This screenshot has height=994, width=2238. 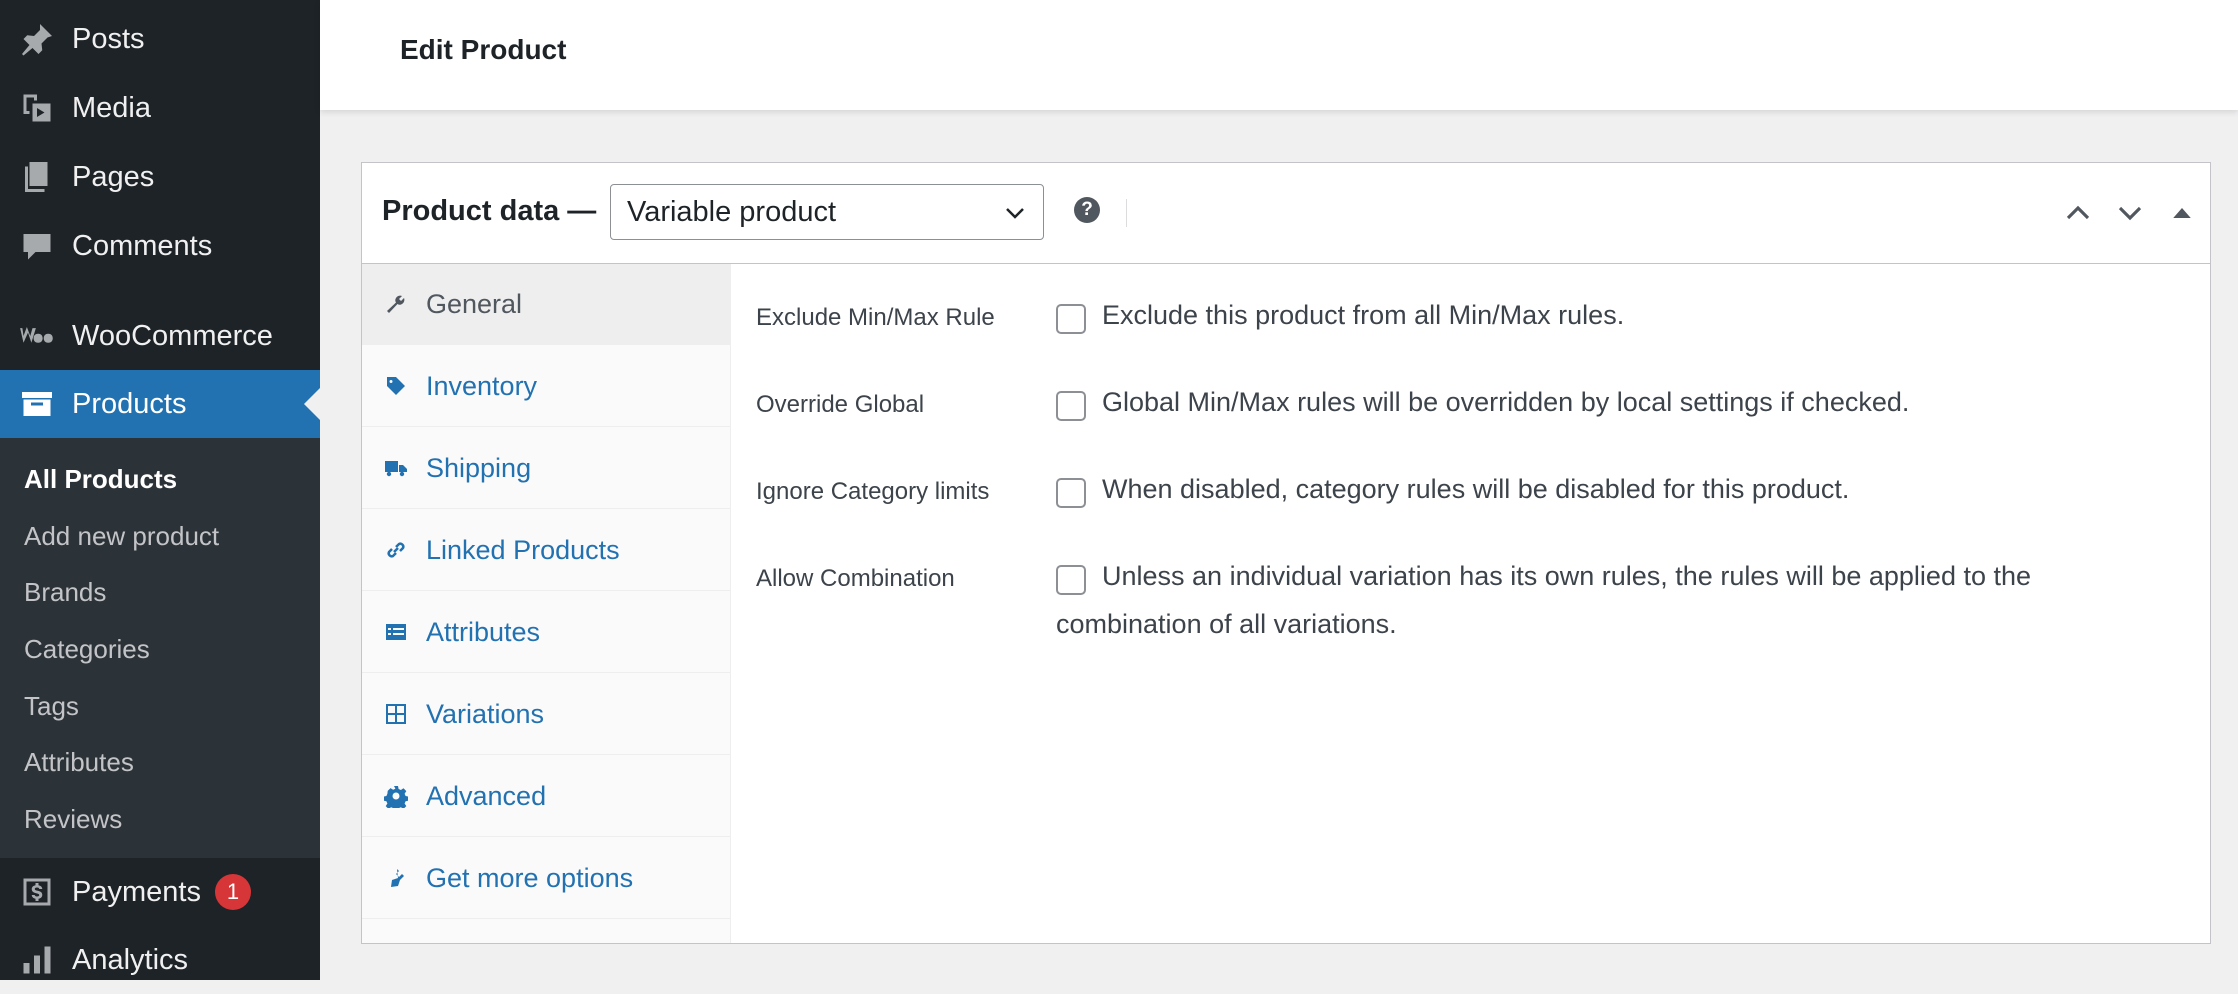 I want to click on tab-variations-label: Variations, so click(x=485, y=713).